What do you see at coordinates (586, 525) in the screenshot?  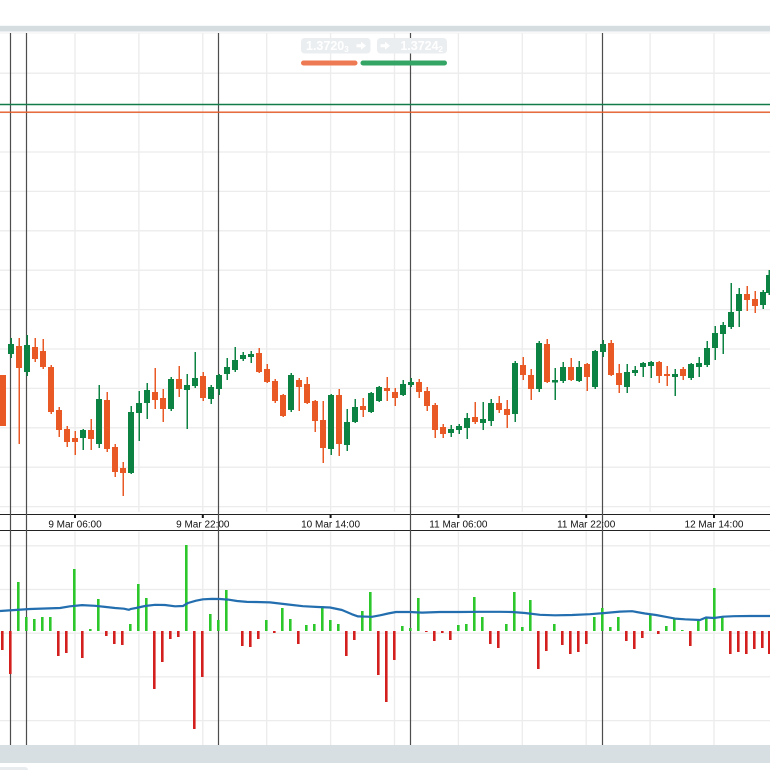 I see `svg-text: 11 Mar 22:00` at bounding box center [586, 525].